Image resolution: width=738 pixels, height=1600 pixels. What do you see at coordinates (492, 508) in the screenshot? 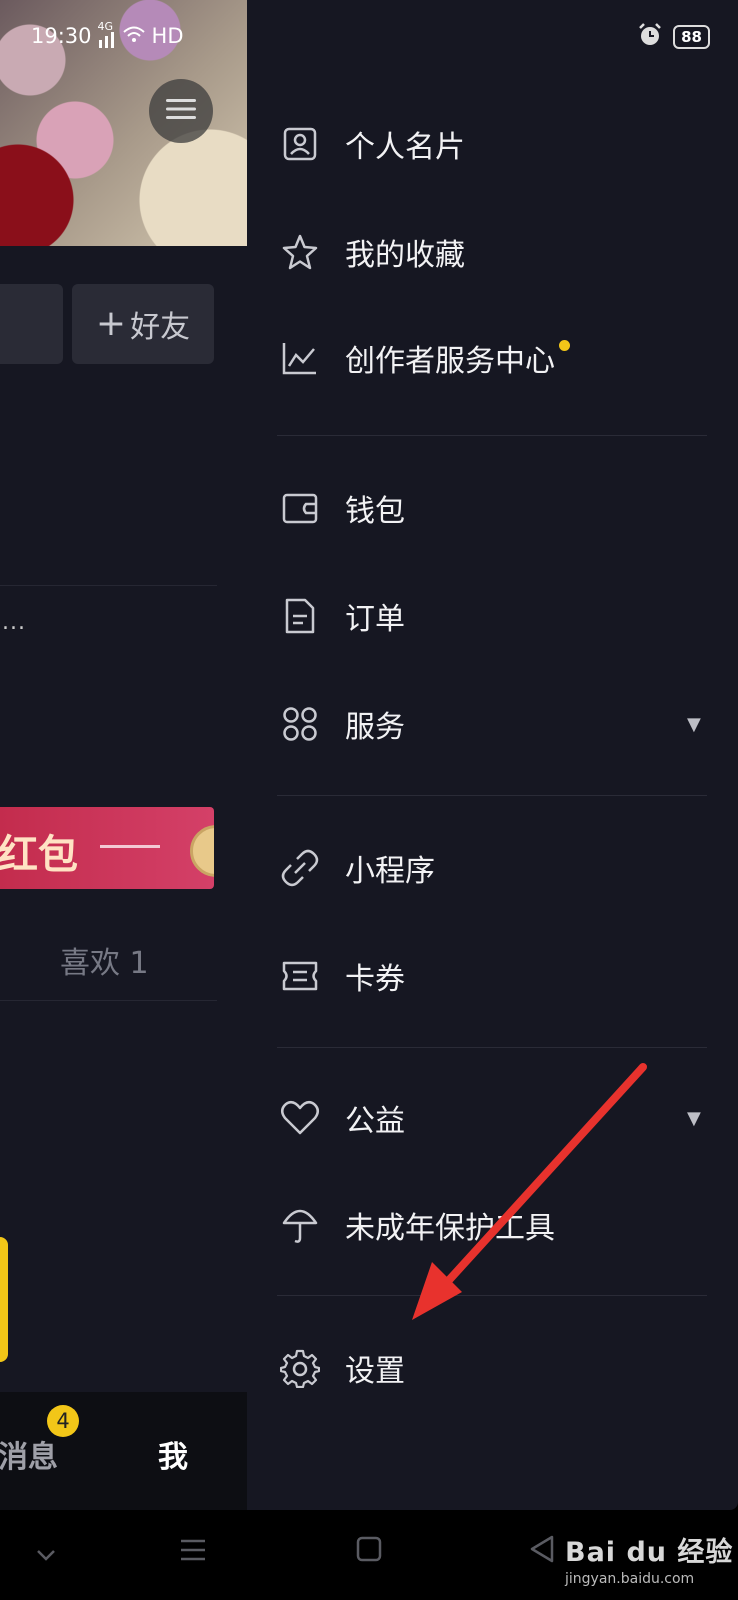
I see `menu-item-wallet: 钱包` at bounding box center [492, 508].